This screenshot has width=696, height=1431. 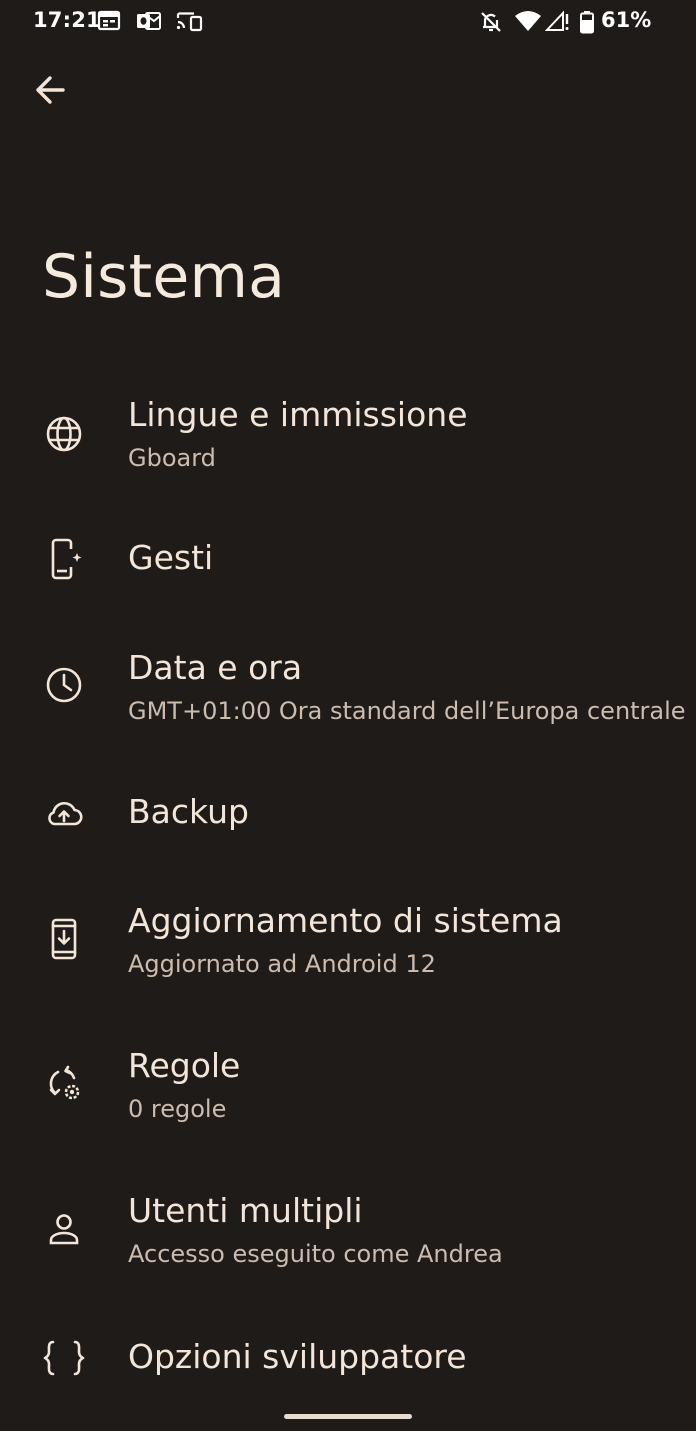 What do you see at coordinates (315, 1254) in the screenshot?
I see `item-summary: Accesso eseguito come Andrea` at bounding box center [315, 1254].